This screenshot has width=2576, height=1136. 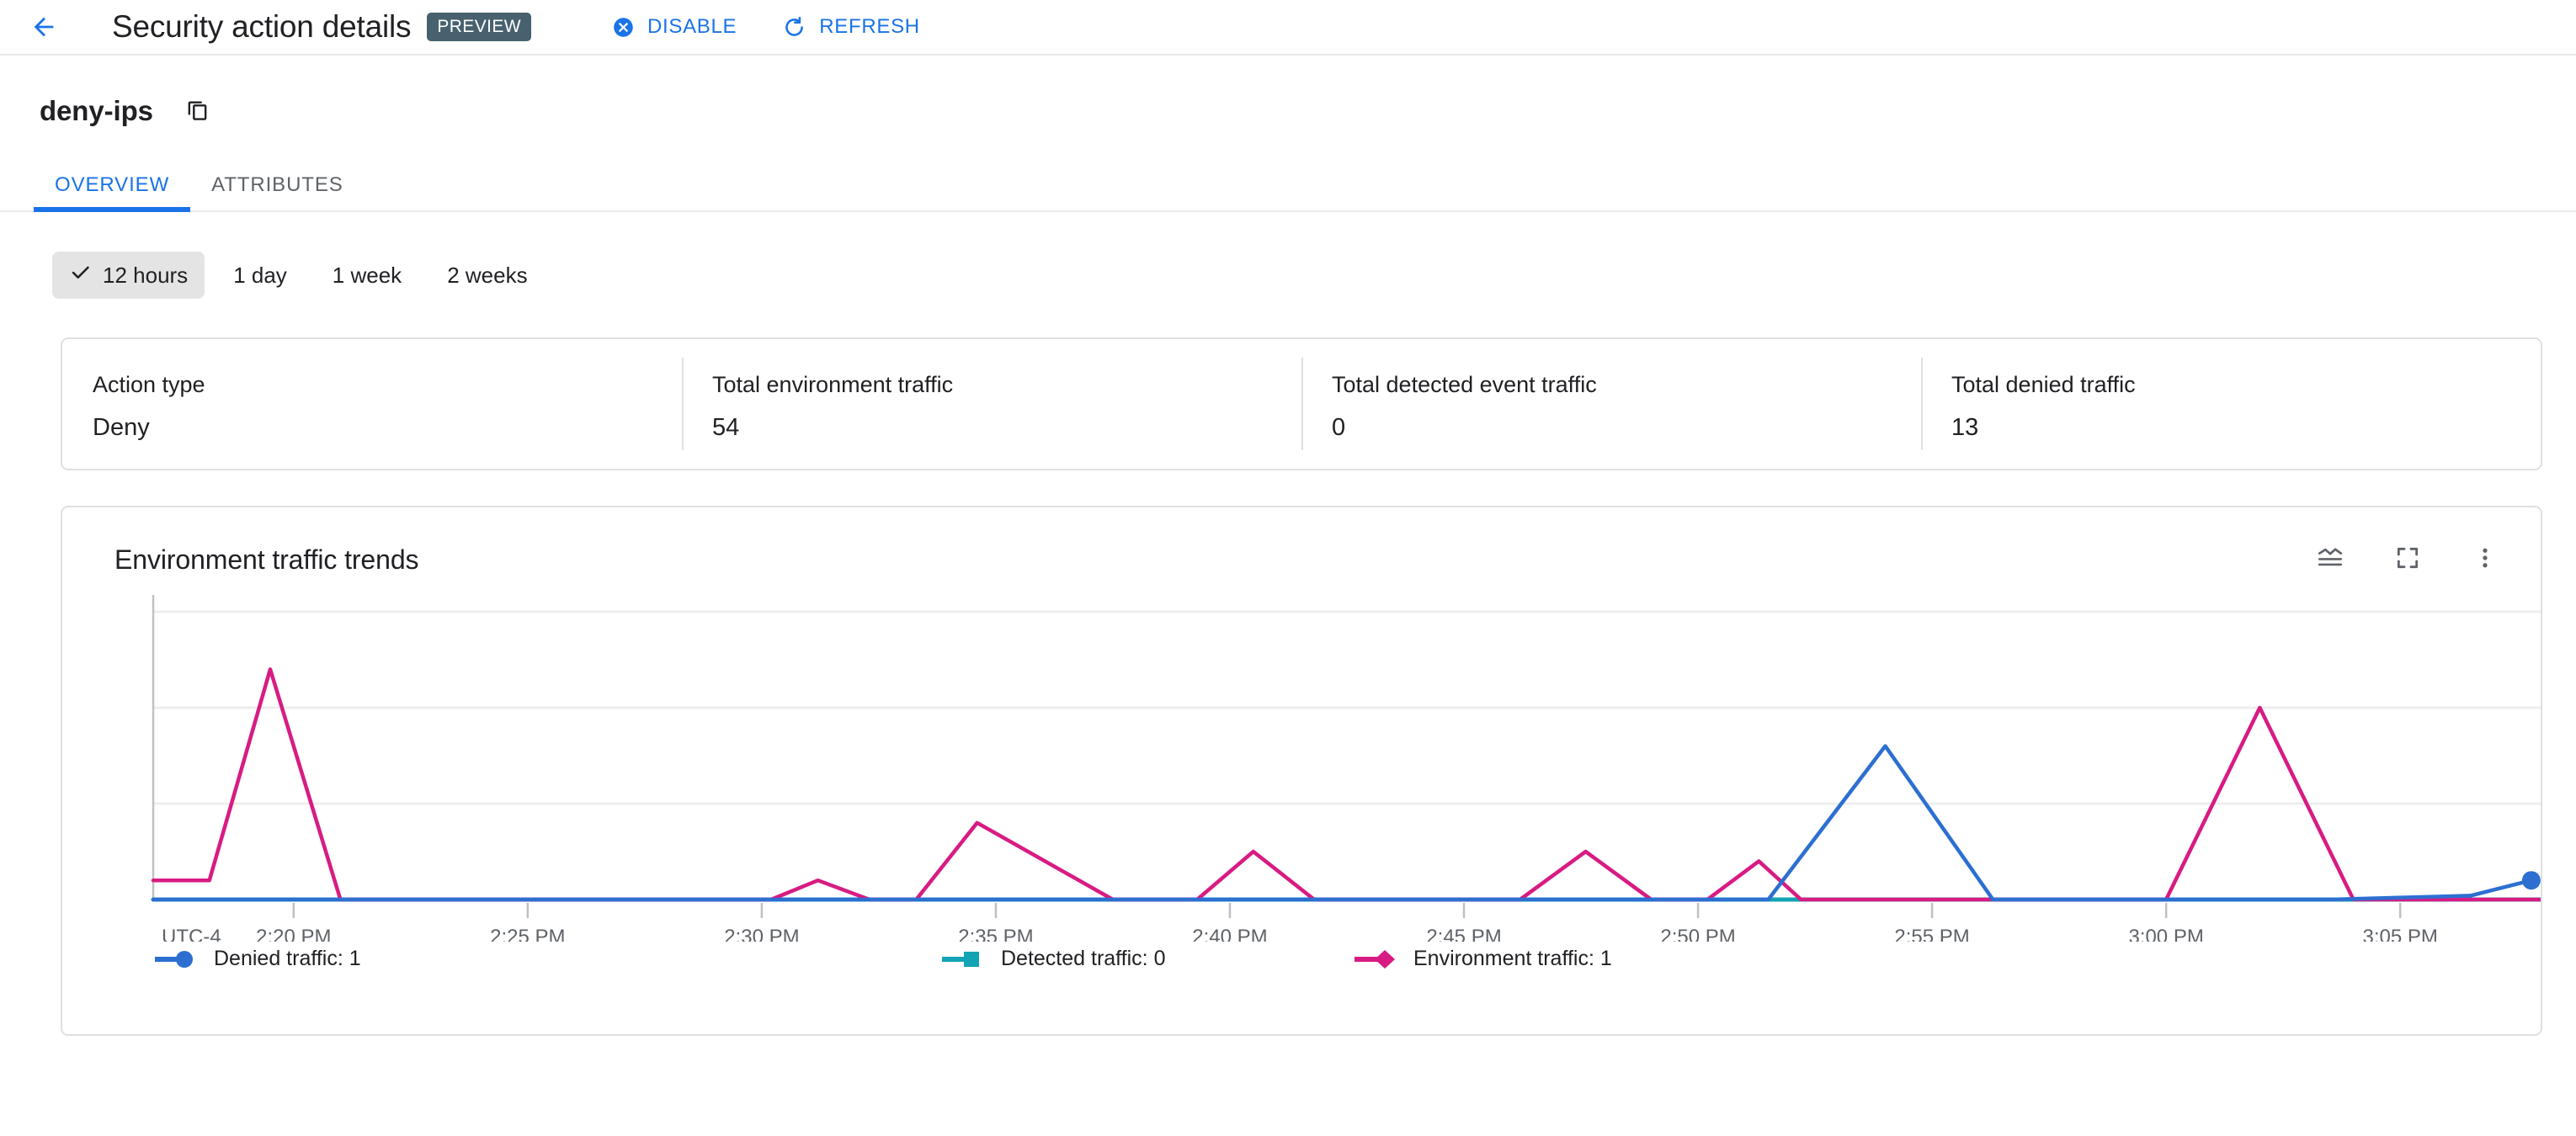 I want to click on x-axis-tick-label: 2:30 PM, so click(x=761, y=934).